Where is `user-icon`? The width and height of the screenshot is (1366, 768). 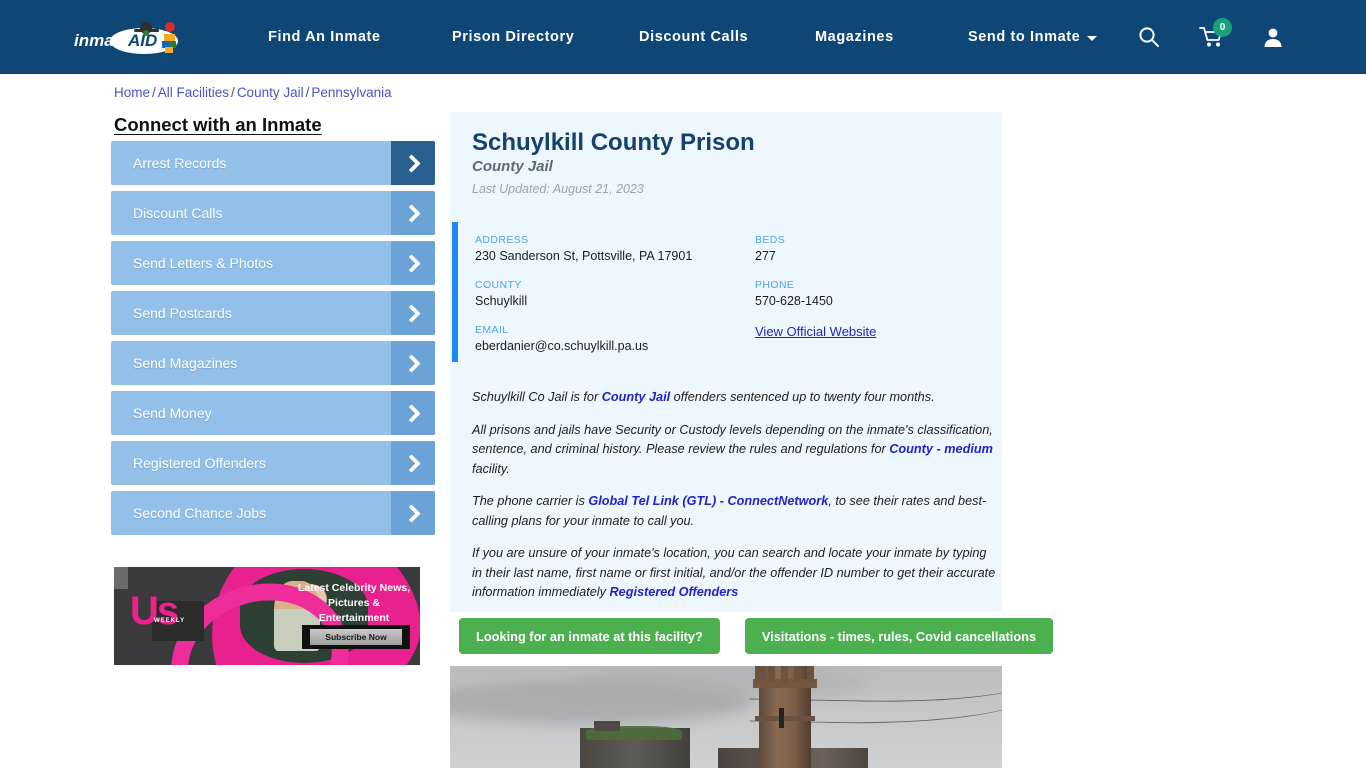 user-icon is located at coordinates (1273, 37).